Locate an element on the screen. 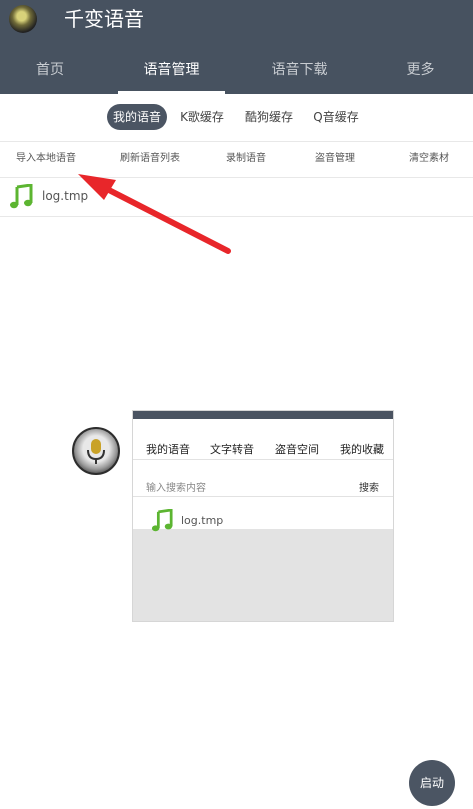 The width and height of the screenshot is (473, 809). panel-header-bar is located at coordinates (263, 415).